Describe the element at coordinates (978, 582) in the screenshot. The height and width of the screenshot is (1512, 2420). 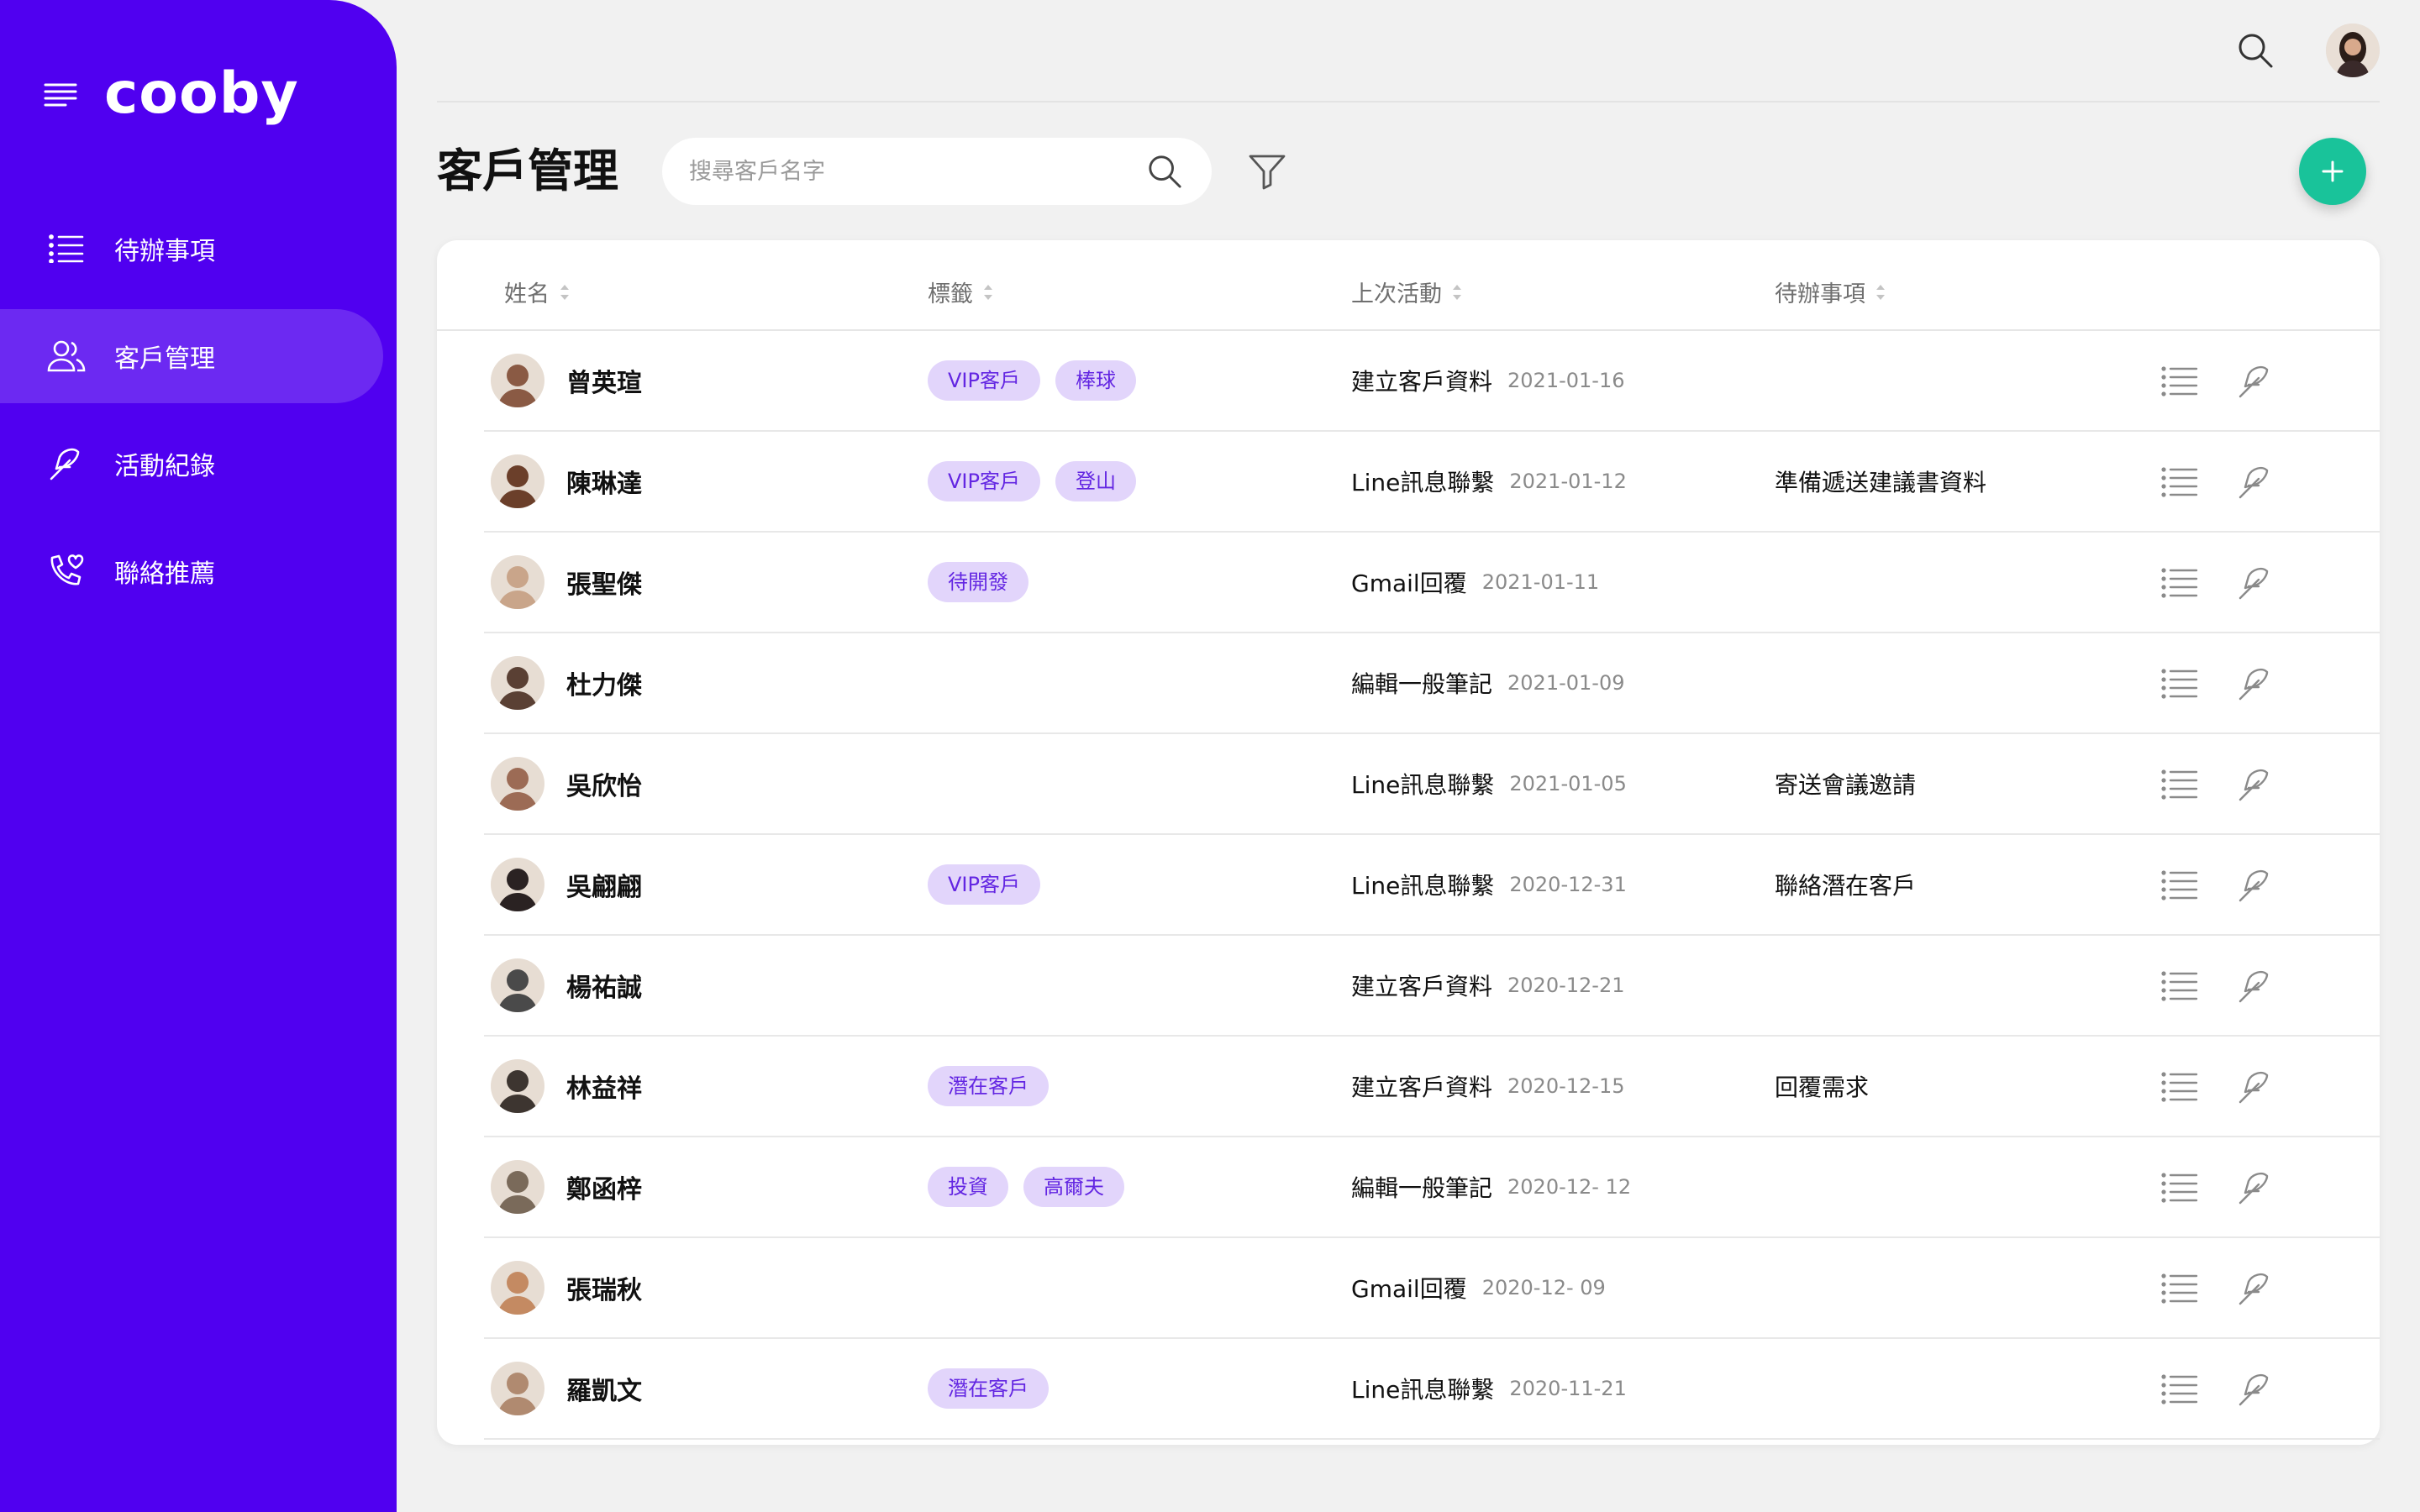
I see `tag-badge: 待開發` at that location.